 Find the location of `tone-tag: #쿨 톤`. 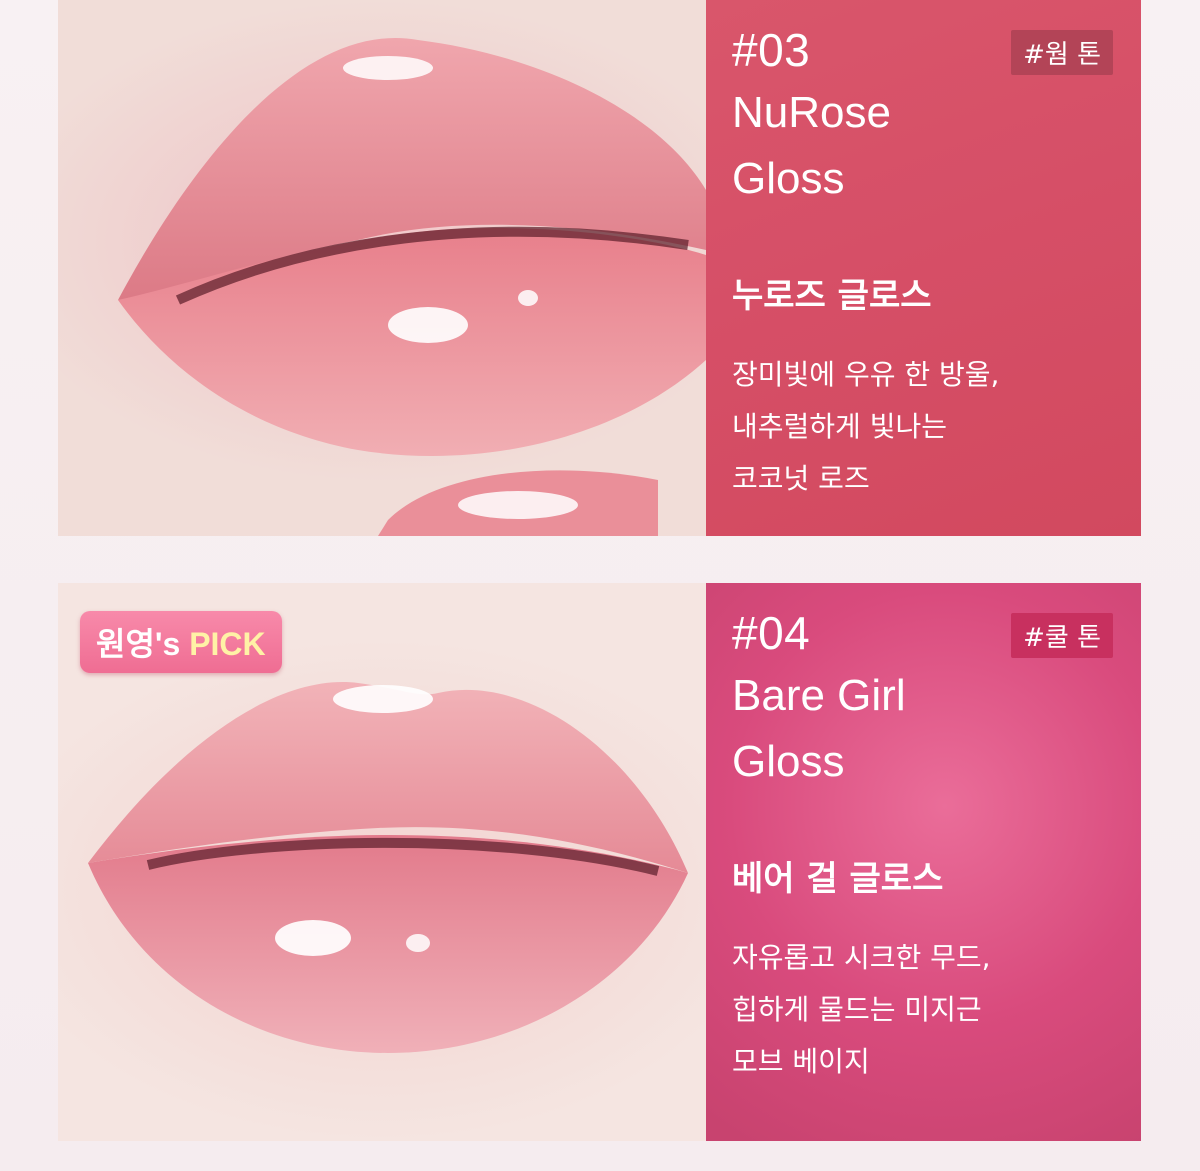

tone-tag: #쿨 톤 is located at coordinates (1062, 635).